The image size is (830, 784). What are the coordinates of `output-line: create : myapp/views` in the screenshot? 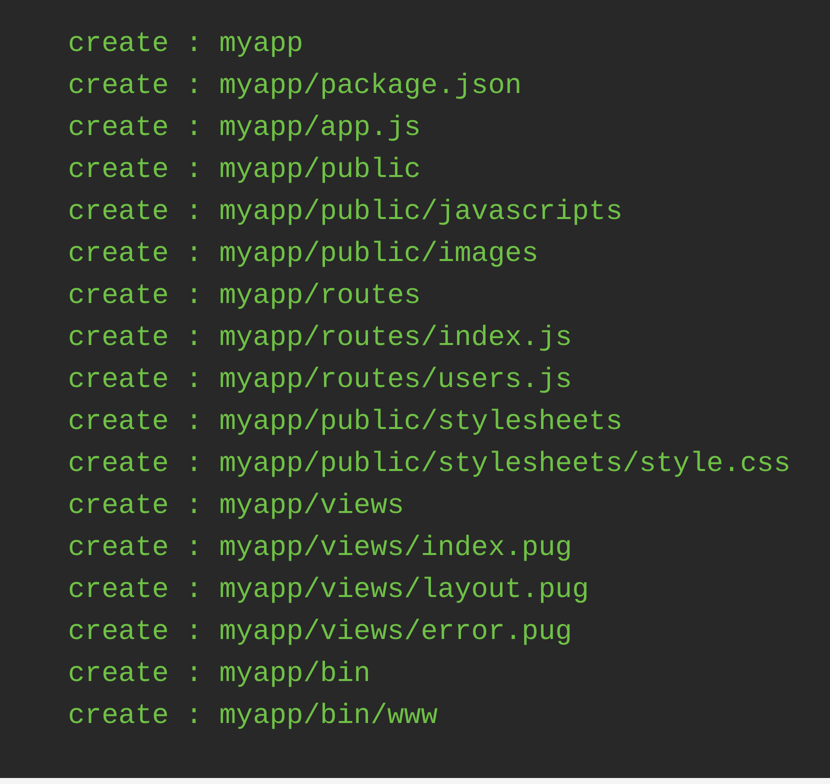 It's located at (236, 507).